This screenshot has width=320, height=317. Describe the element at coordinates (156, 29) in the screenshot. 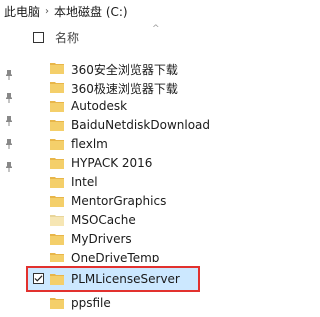

I see `sort-ascending-icon: ^` at that location.